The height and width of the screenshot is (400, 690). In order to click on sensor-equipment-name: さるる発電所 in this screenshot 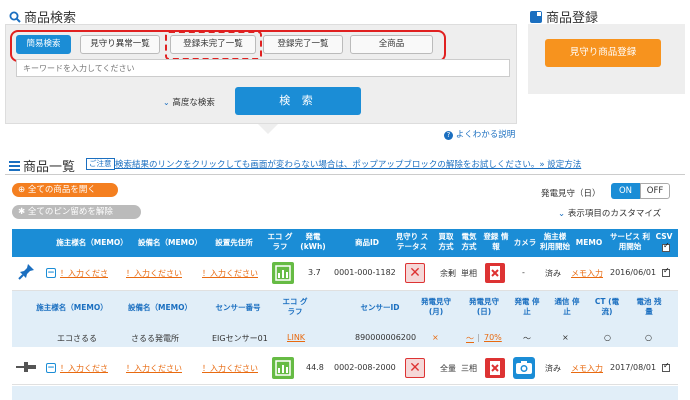, I will do `click(155, 338)`.